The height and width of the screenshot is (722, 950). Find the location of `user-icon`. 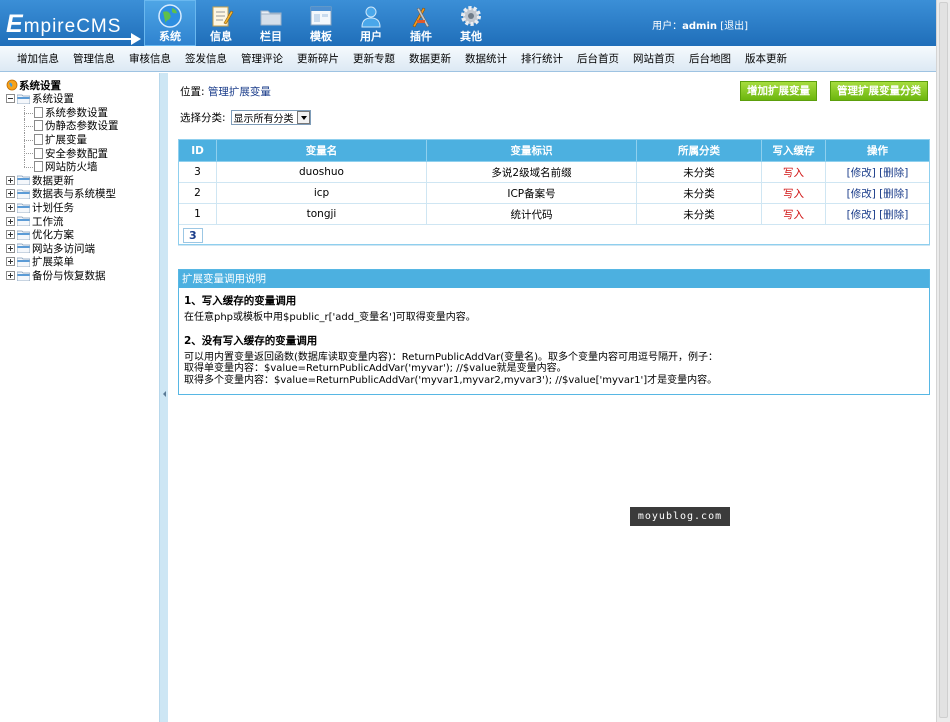

user-icon is located at coordinates (371, 17).